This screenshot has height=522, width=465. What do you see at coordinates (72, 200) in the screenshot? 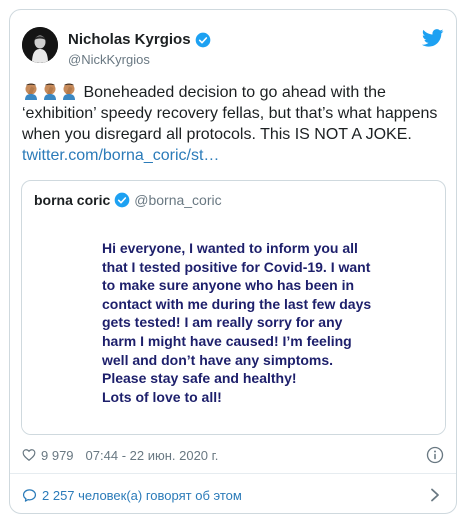
I see `quoted-author-name: borna coric` at bounding box center [72, 200].